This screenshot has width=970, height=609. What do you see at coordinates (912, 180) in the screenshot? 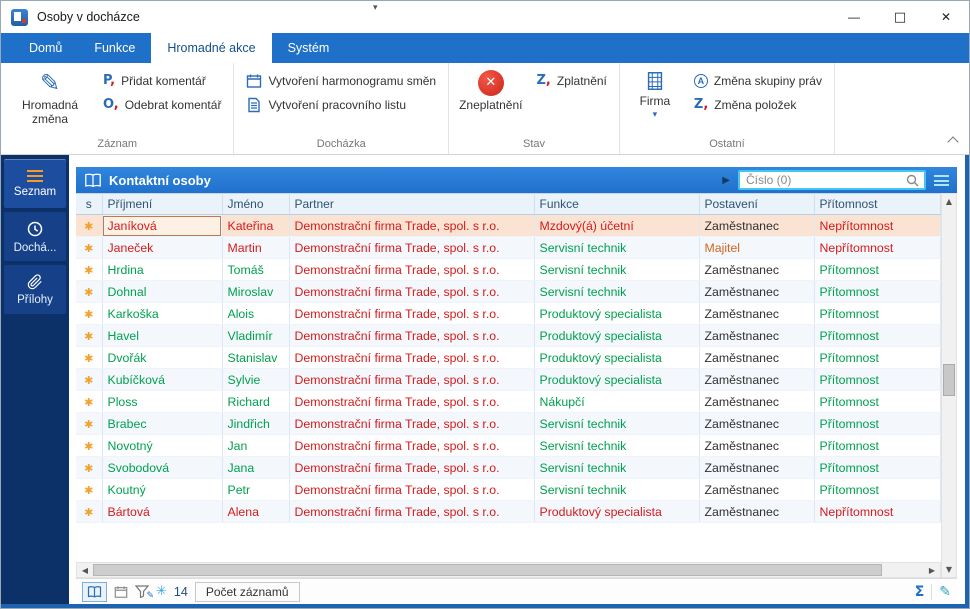
I see `search-icon` at bounding box center [912, 180].